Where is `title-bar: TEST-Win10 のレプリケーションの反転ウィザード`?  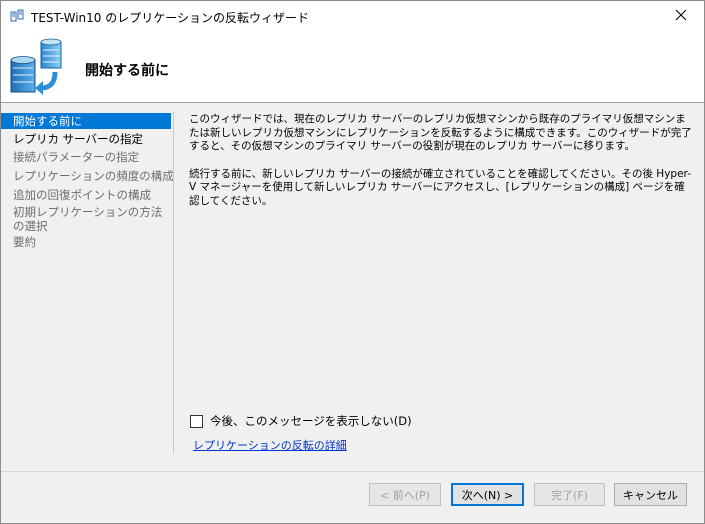
title-bar: TEST-Win10 のレプリケーションの反転ウィザード is located at coordinates (352, 16).